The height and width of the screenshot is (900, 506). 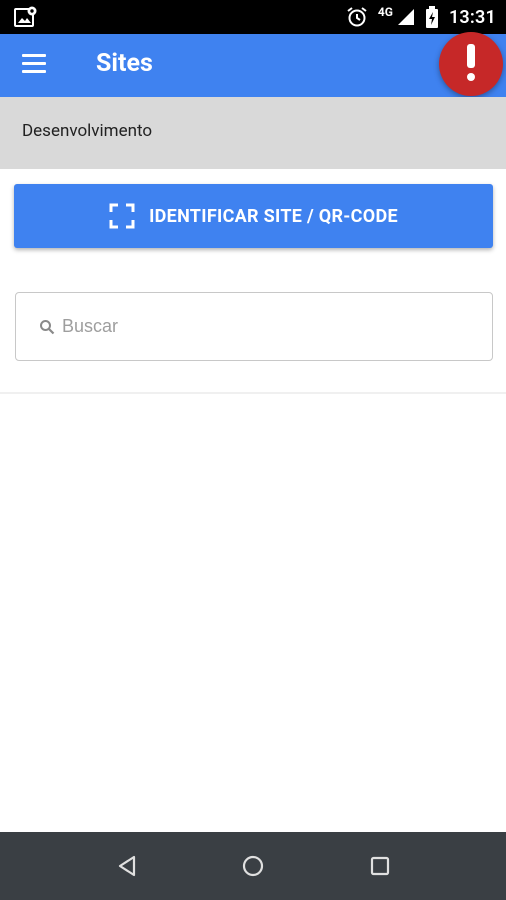 What do you see at coordinates (253, 17) in the screenshot?
I see `status-bar: 4G 13:31` at bounding box center [253, 17].